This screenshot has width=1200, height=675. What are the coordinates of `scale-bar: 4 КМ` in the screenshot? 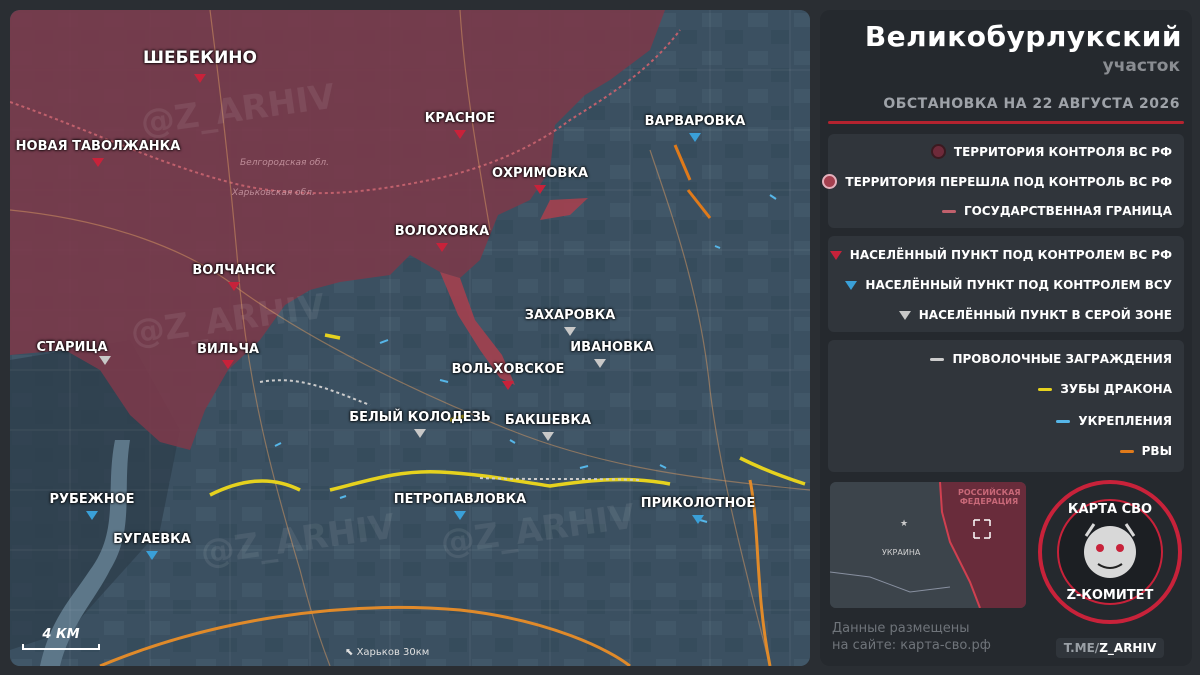 It's located at (61, 638).